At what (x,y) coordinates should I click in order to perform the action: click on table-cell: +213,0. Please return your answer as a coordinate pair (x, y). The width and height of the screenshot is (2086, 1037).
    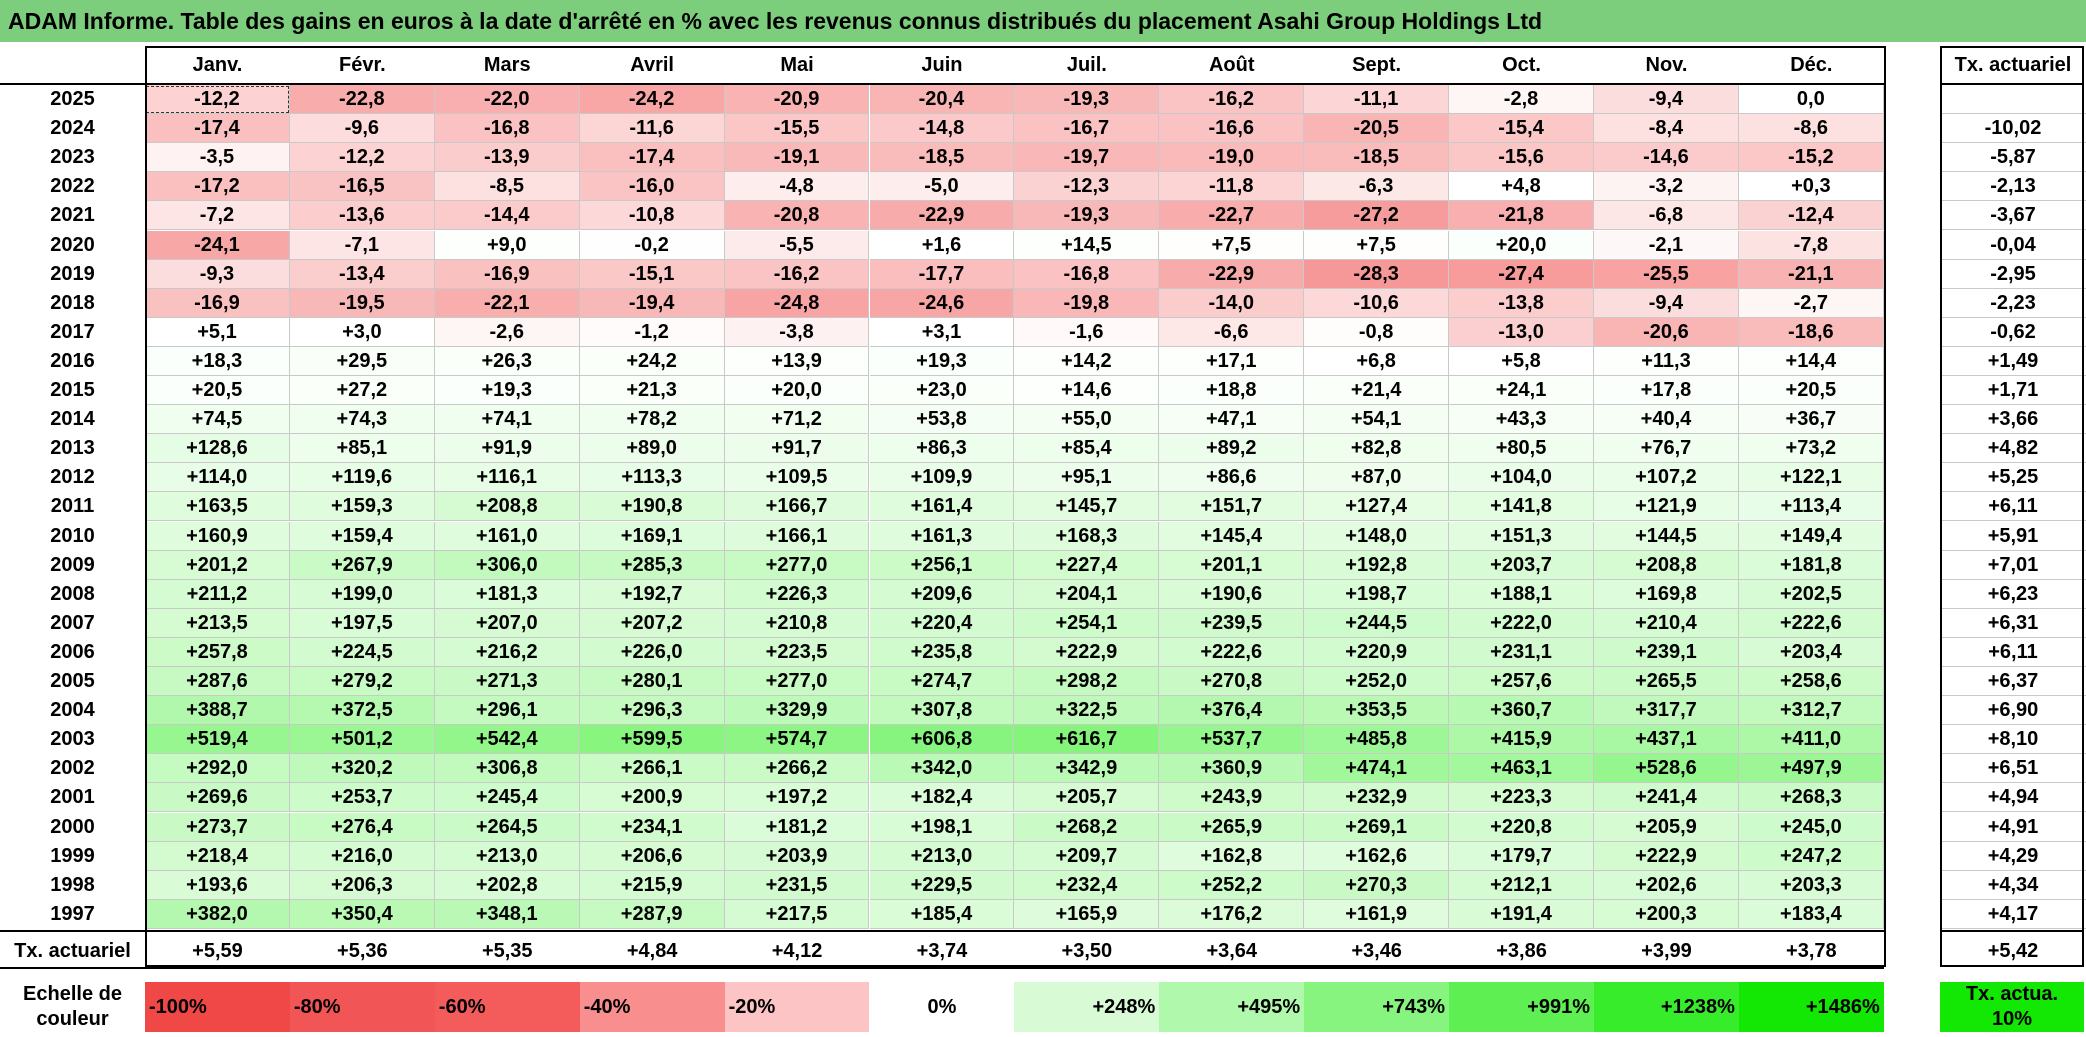
    Looking at the image, I should click on (942, 856).